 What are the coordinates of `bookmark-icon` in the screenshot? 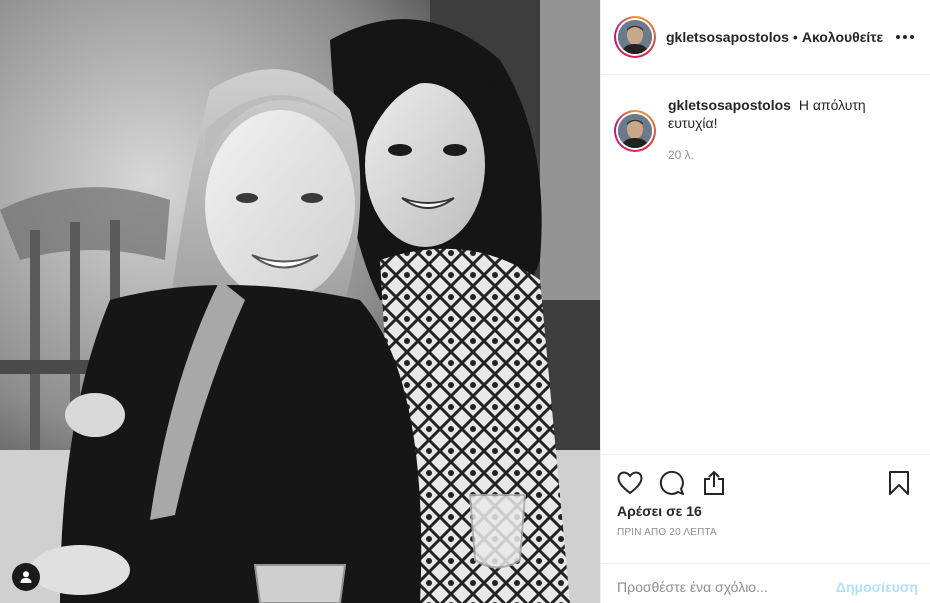 It's located at (899, 483).